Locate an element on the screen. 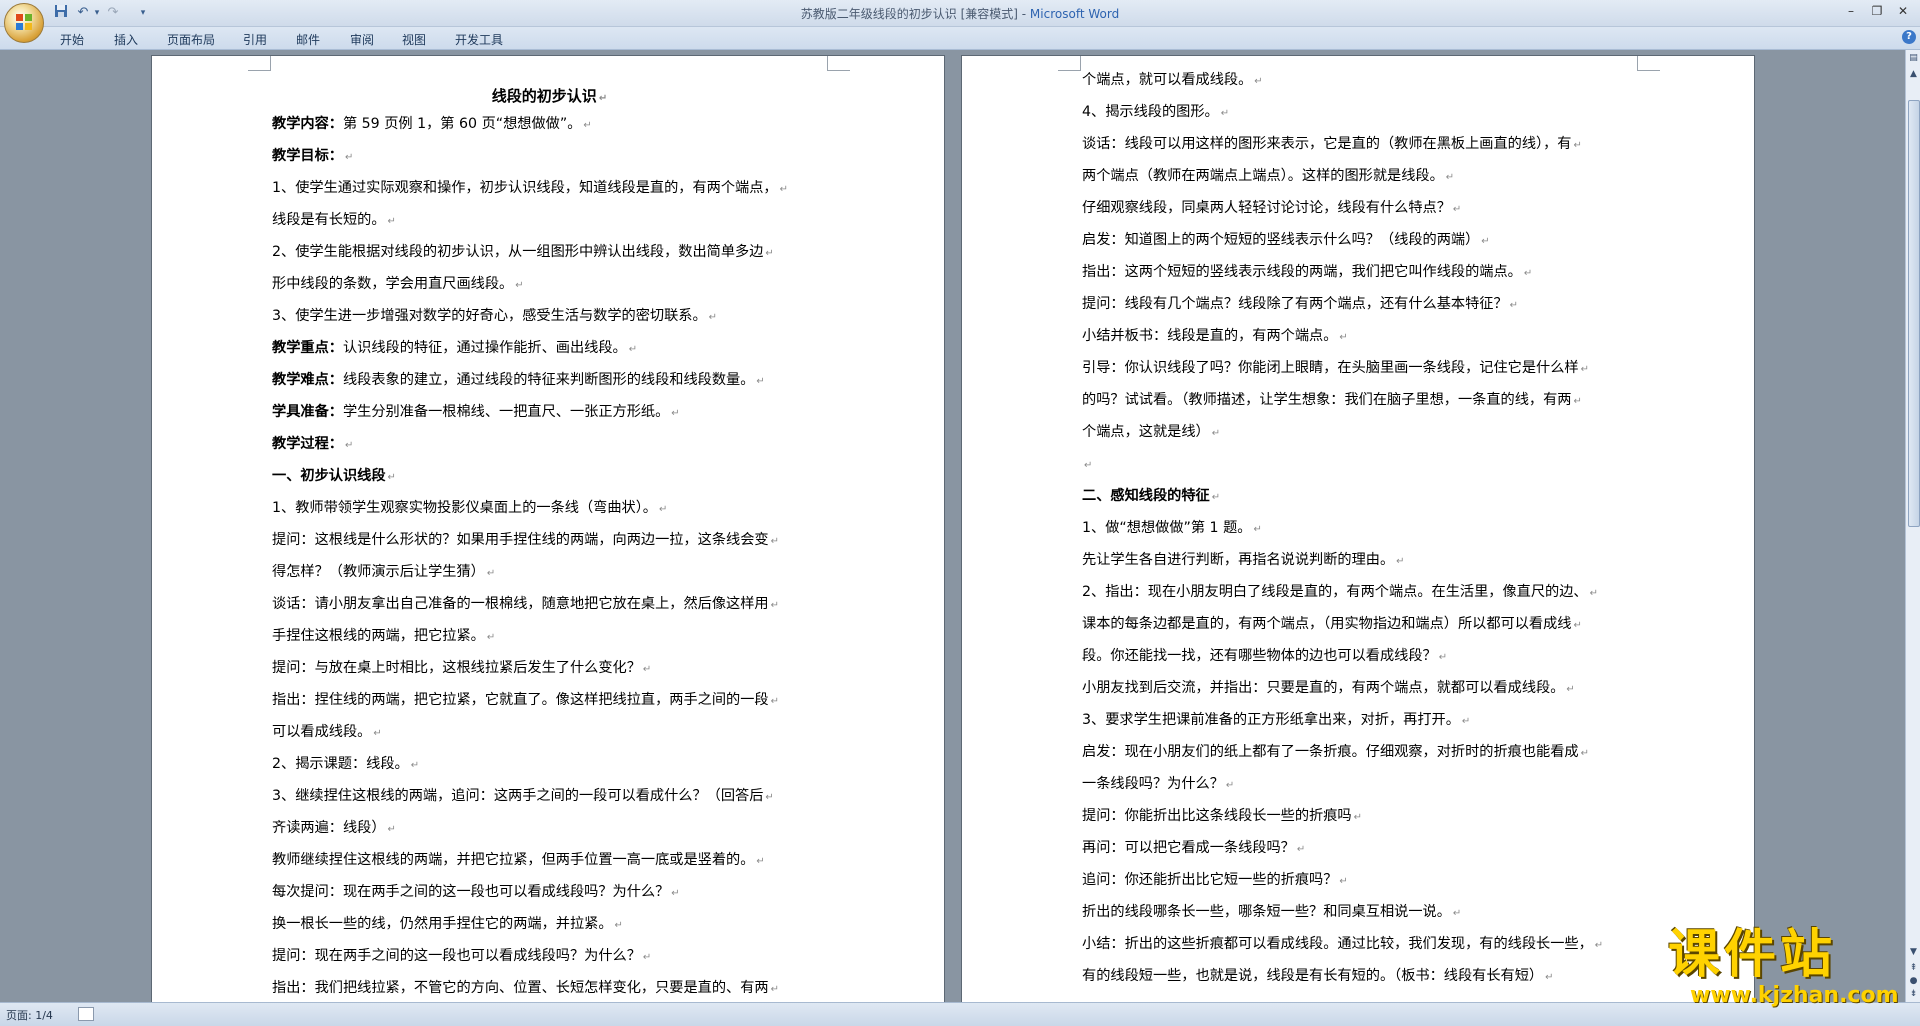  text-line: 2、指出：现在小朋友明白了线段是直的，有两个端点。在生活里，像直尺的边、 ↵ is located at coordinates (1359, 593).